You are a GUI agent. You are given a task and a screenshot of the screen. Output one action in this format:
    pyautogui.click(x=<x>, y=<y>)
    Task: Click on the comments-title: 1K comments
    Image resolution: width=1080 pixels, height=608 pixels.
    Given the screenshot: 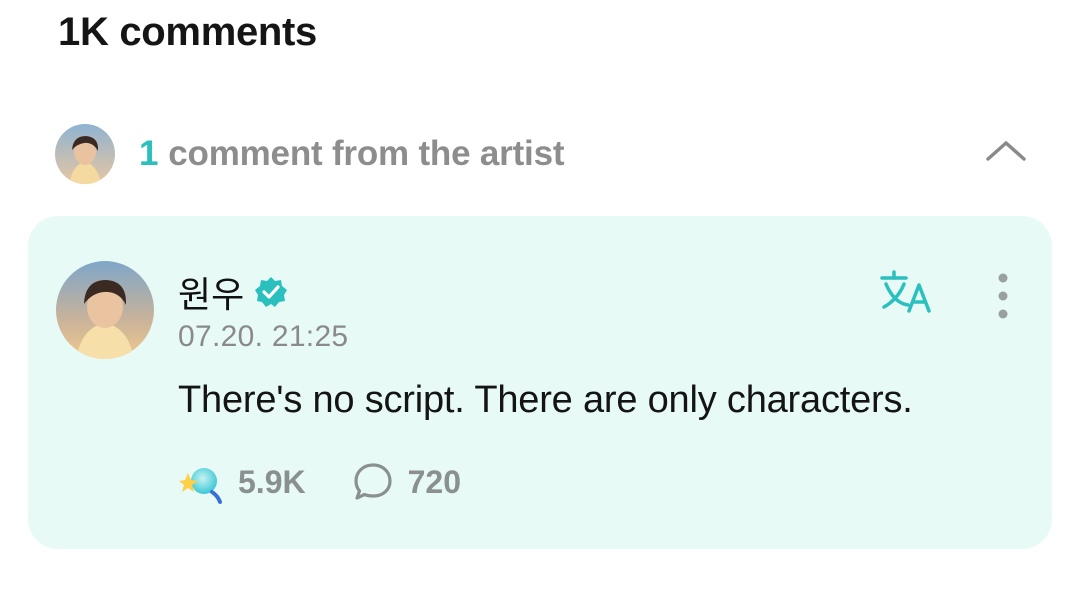 What is the action you would take?
    pyautogui.click(x=188, y=32)
    